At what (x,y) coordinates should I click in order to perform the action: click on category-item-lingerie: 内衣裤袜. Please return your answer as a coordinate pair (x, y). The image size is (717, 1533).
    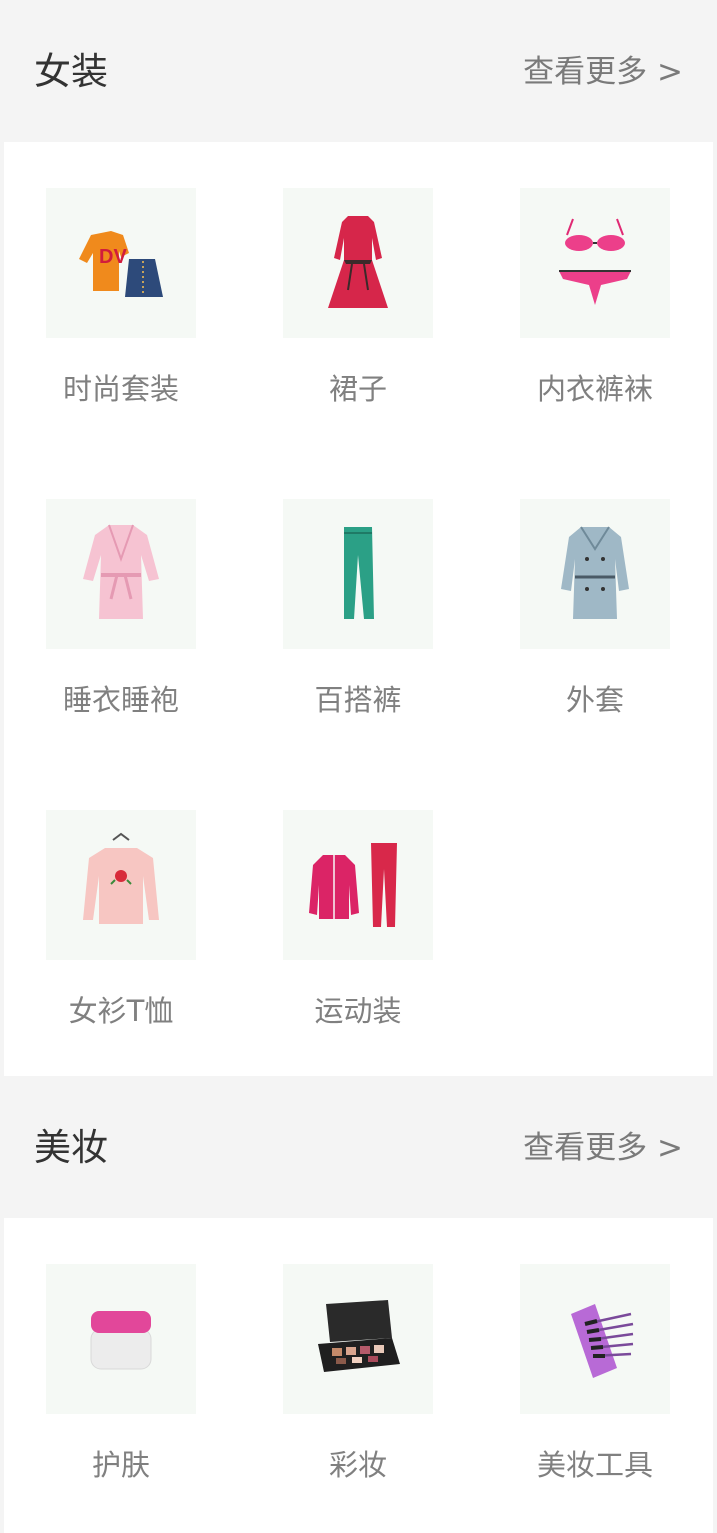
    Looking at the image, I should click on (595, 313).